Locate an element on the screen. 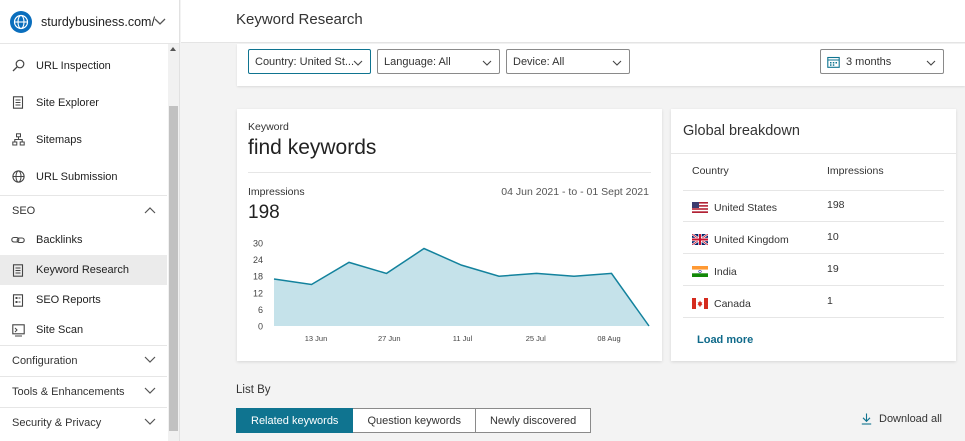 The height and width of the screenshot is (441, 965). download-all-button: Download all is located at coordinates (901, 419).